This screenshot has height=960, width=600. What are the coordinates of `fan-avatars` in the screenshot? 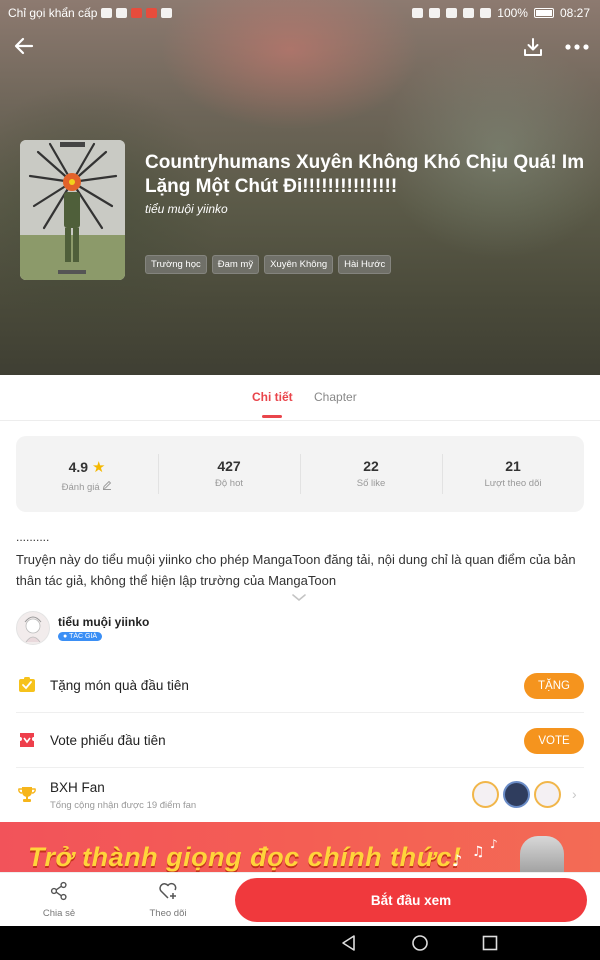 It's located at (516, 794).